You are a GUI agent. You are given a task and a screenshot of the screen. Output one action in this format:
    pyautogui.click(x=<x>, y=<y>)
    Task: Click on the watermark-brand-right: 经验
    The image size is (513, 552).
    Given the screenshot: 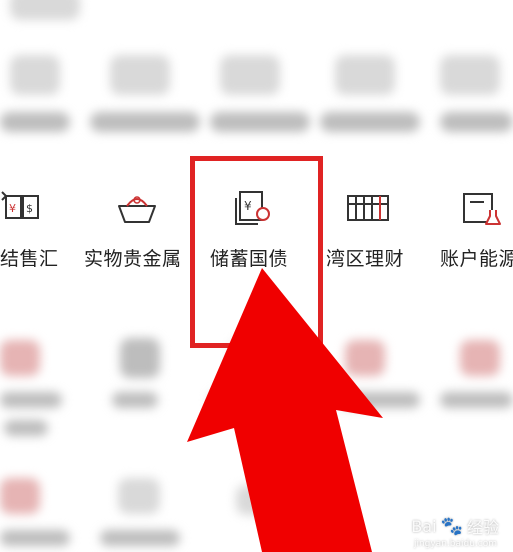 What is the action you would take?
    pyautogui.click(x=482, y=527)
    